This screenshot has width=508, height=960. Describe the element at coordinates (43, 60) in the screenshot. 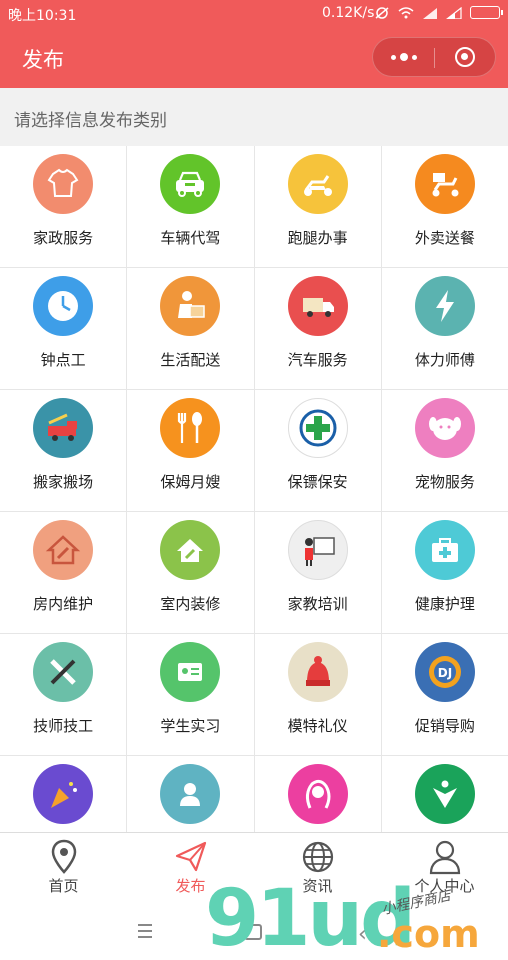

I see `page-title: 发布` at that location.